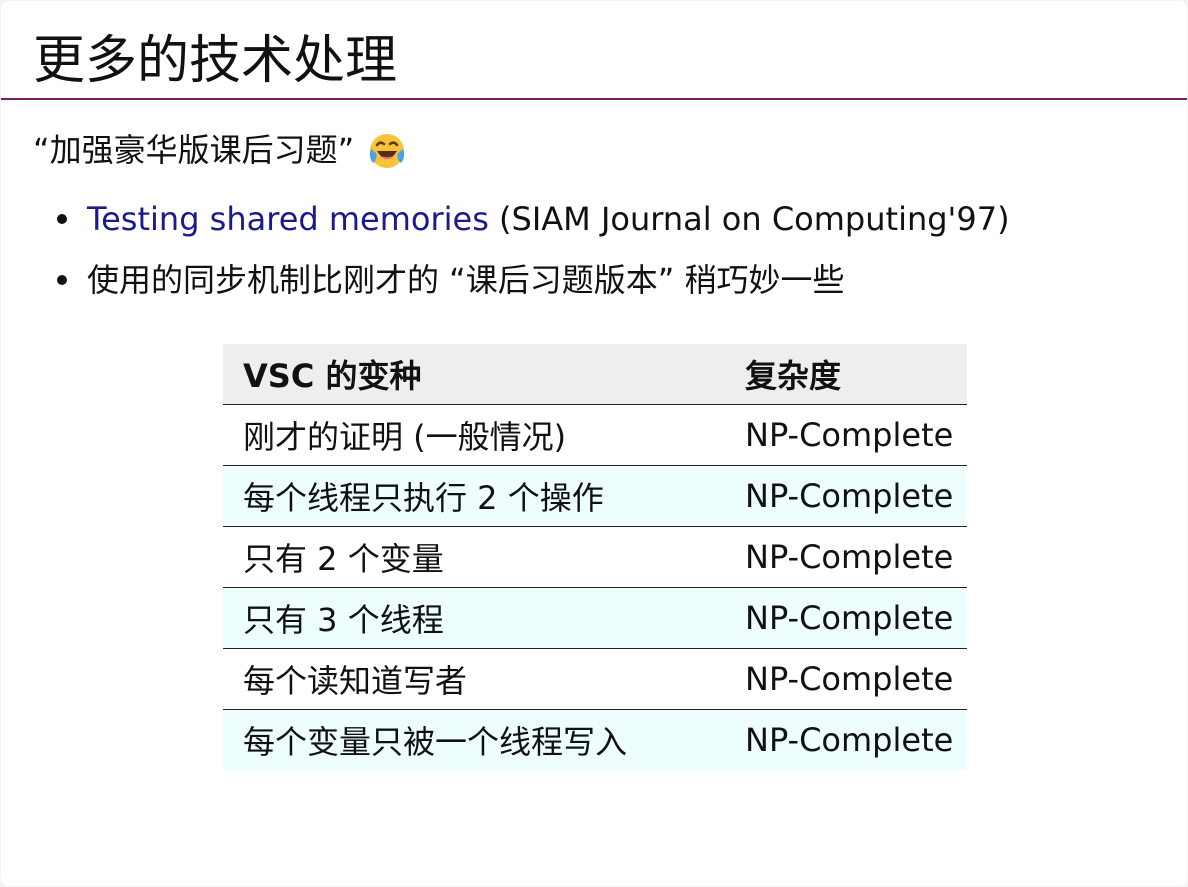 The image size is (1188, 887). I want to click on table-header-row: VSC 的变种 复杂度, so click(595, 374).